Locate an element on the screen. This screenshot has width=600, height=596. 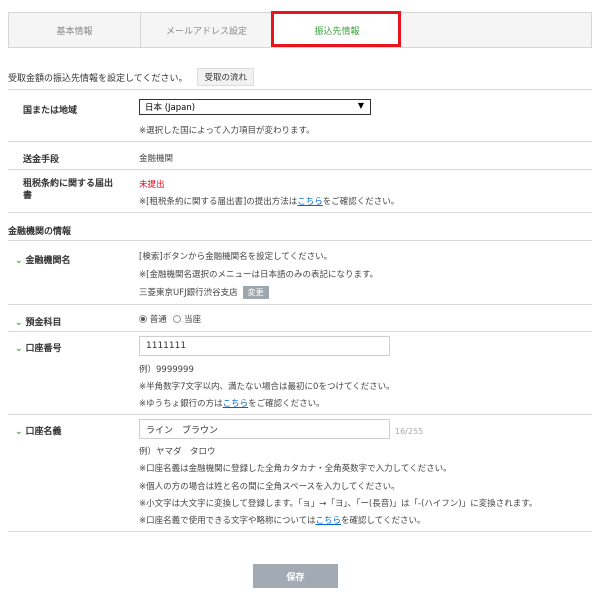
account-name-note4-prefix: ※口座名義で使用できる文字や略称については is located at coordinates (227, 521).